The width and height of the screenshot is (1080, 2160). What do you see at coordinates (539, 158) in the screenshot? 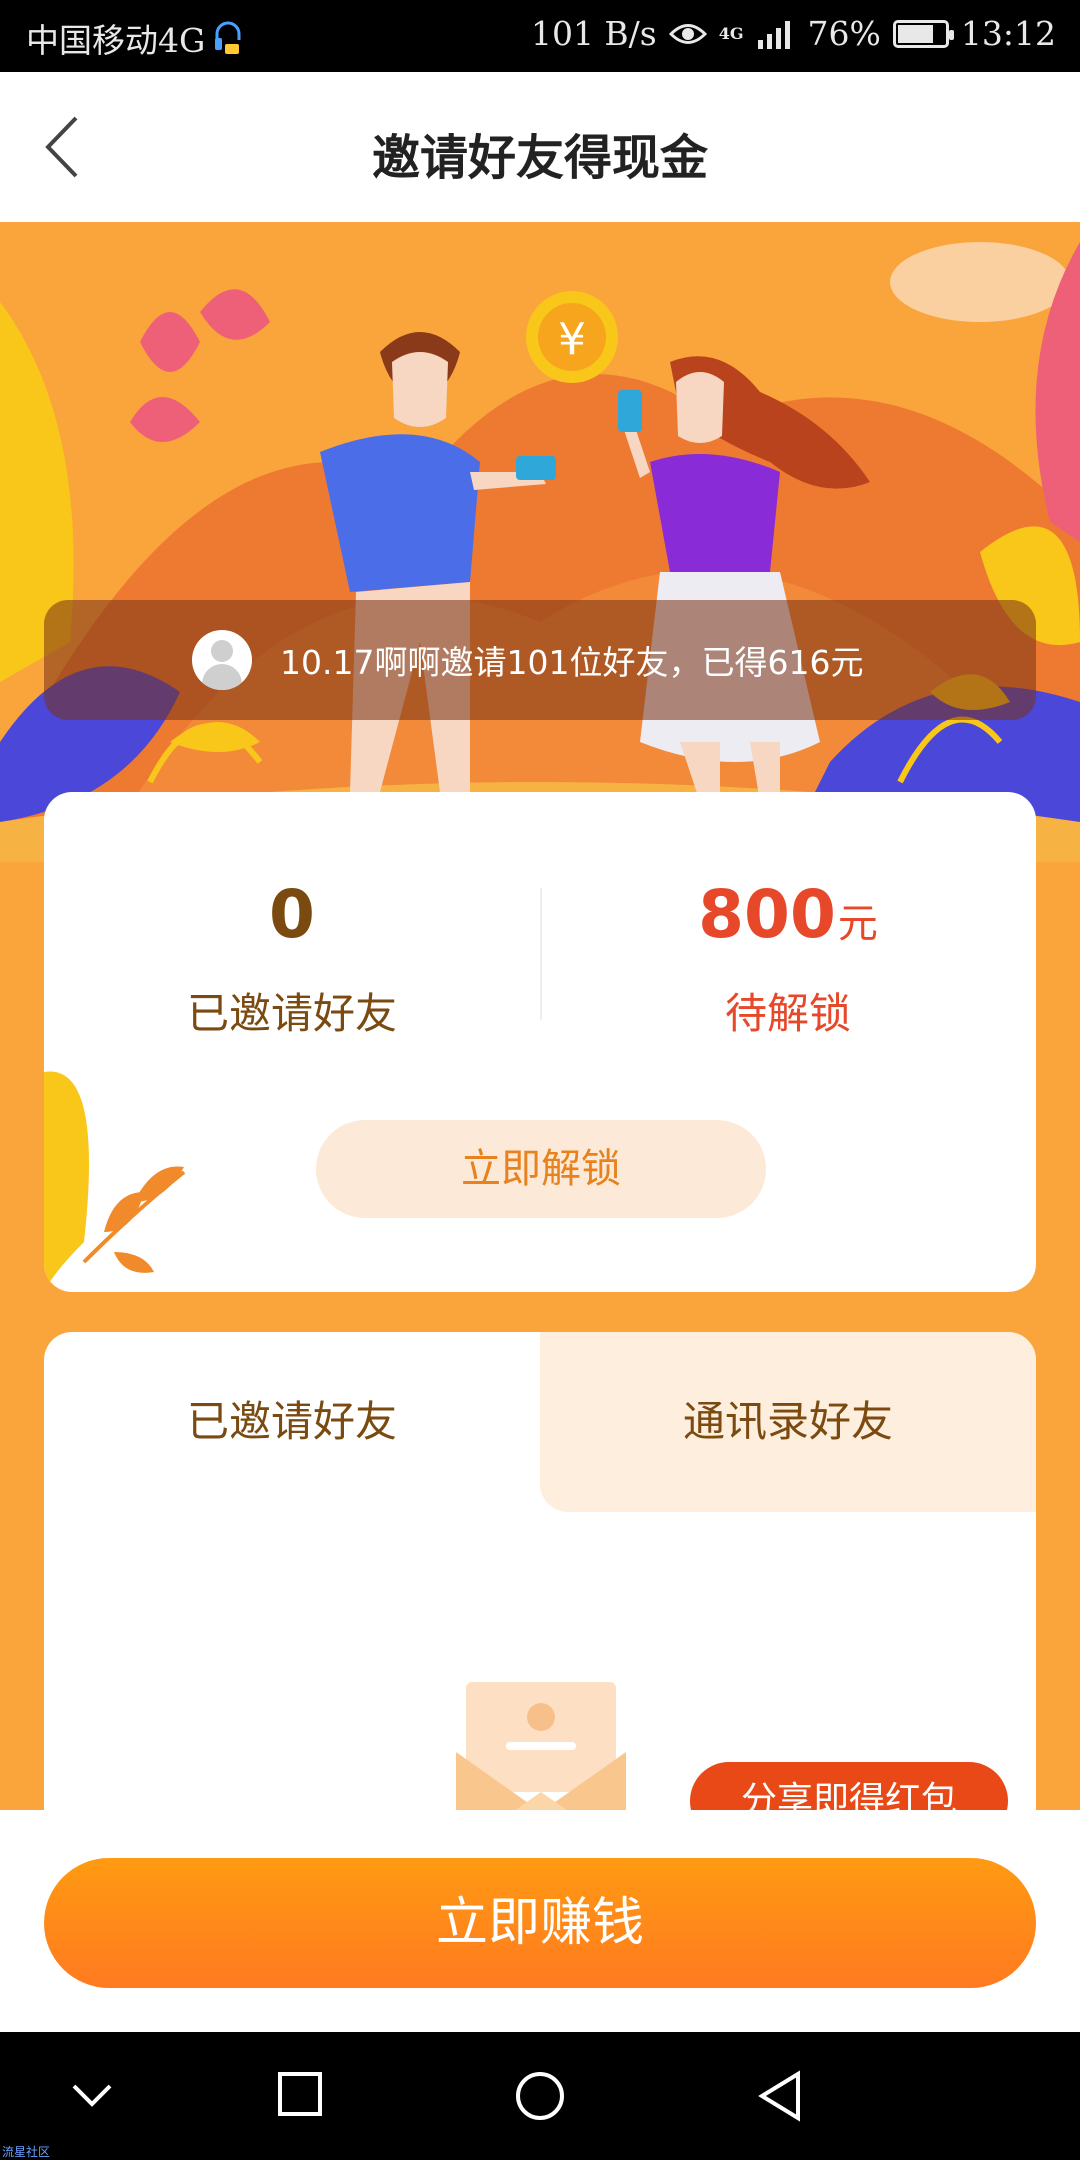
I see `page-title: 邀请好友得现金` at bounding box center [539, 158].